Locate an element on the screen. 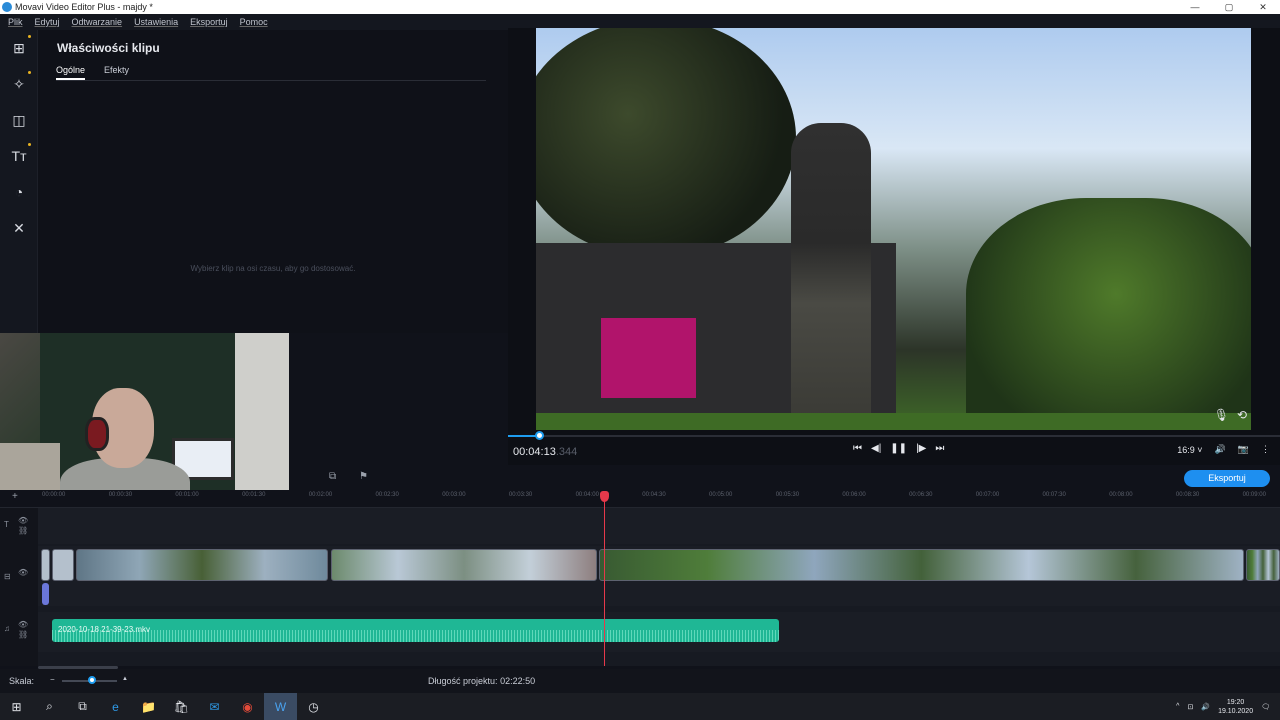 This screenshot has width=1280, height=720. playhead is located at coordinates (604, 579).